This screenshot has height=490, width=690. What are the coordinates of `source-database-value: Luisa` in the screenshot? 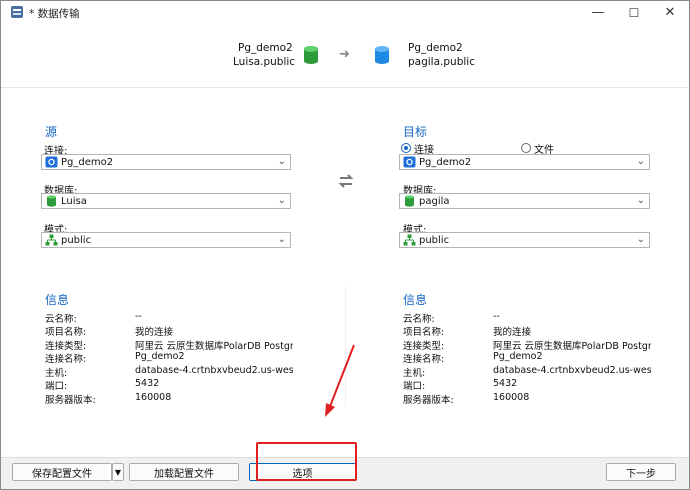 It's located at (74, 201).